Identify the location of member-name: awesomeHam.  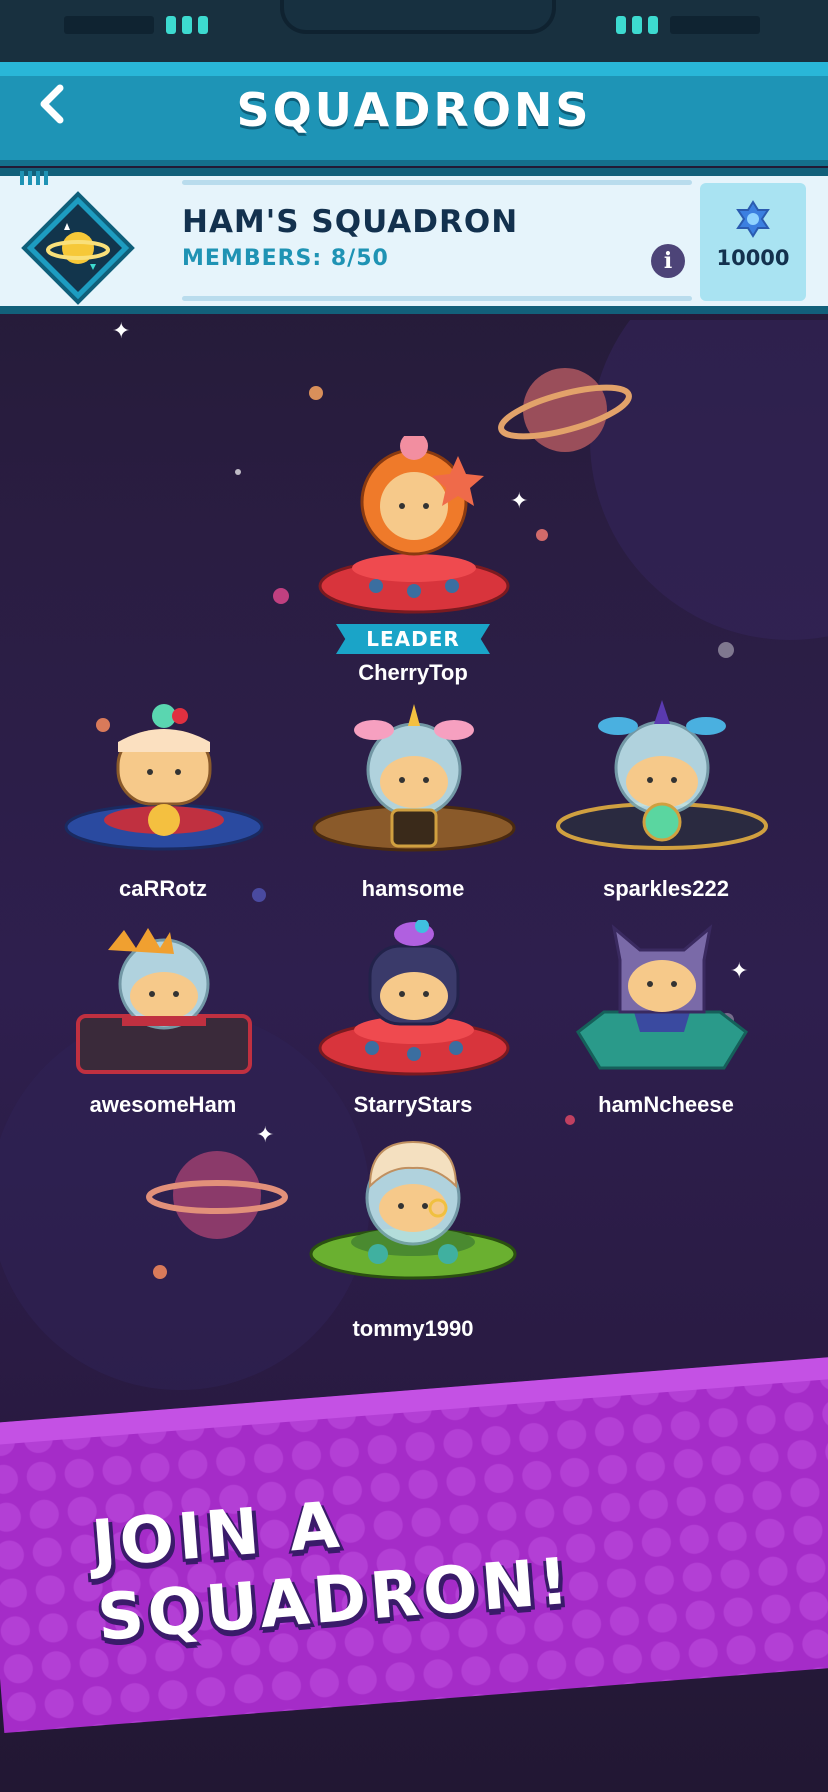
(163, 1104).